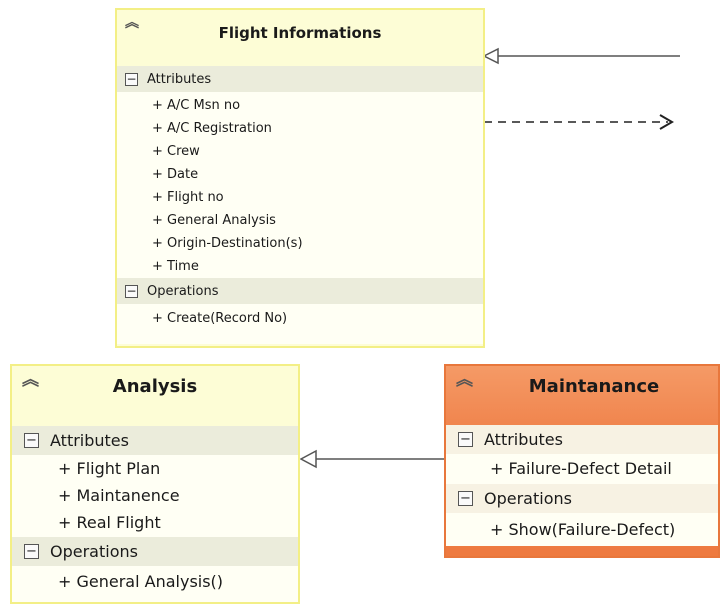 The image size is (721, 610). Describe the element at coordinates (300, 33) in the screenshot. I see `class-title: Flight Informations` at that location.